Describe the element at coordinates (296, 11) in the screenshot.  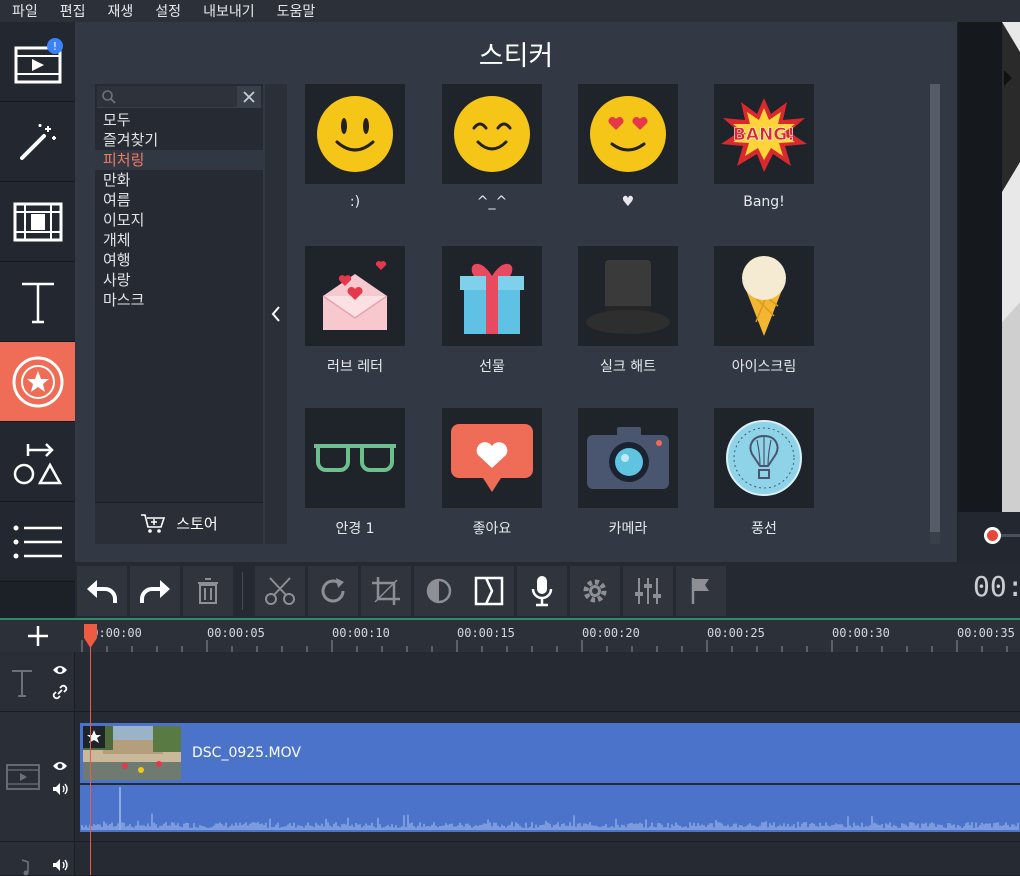
I see `menu-help: 도움말` at that location.